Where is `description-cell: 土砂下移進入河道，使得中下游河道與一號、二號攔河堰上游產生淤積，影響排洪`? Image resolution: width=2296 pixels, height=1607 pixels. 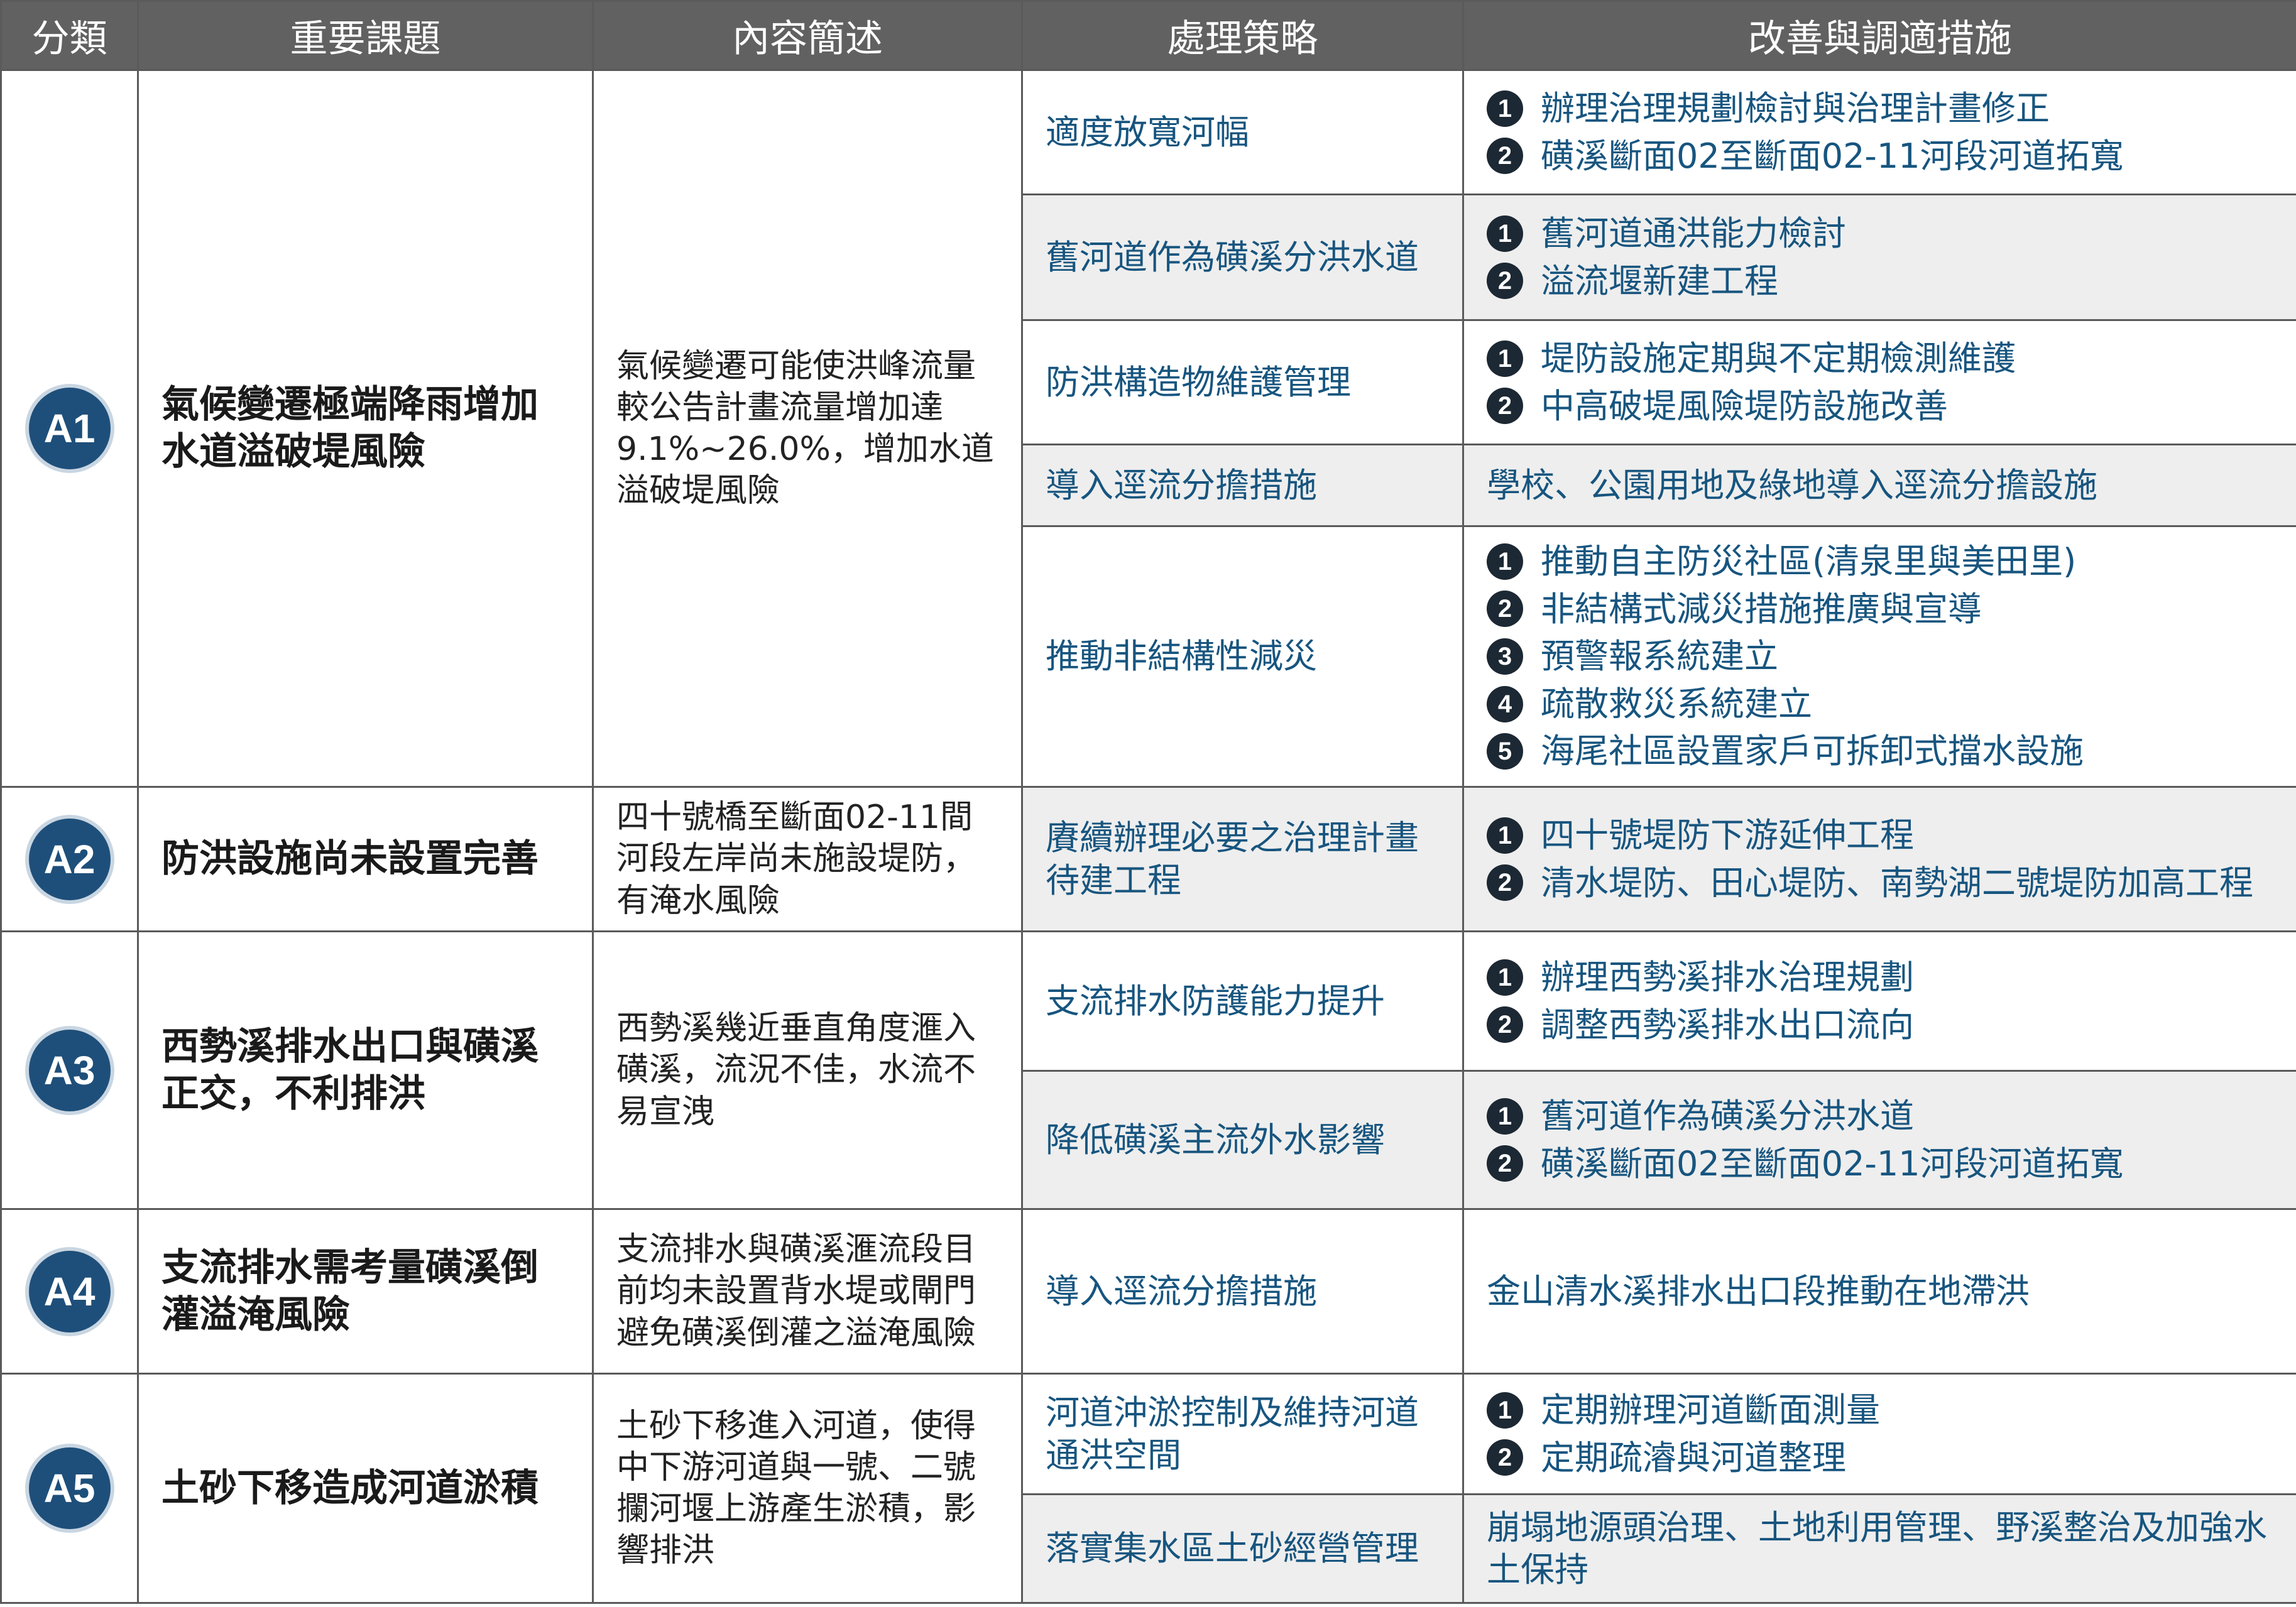
description-cell: 土砂下移進入河道，使得中下游河道與一號、二號攔河堰上游產生淤積，影響排洪 is located at coordinates (807, 1488).